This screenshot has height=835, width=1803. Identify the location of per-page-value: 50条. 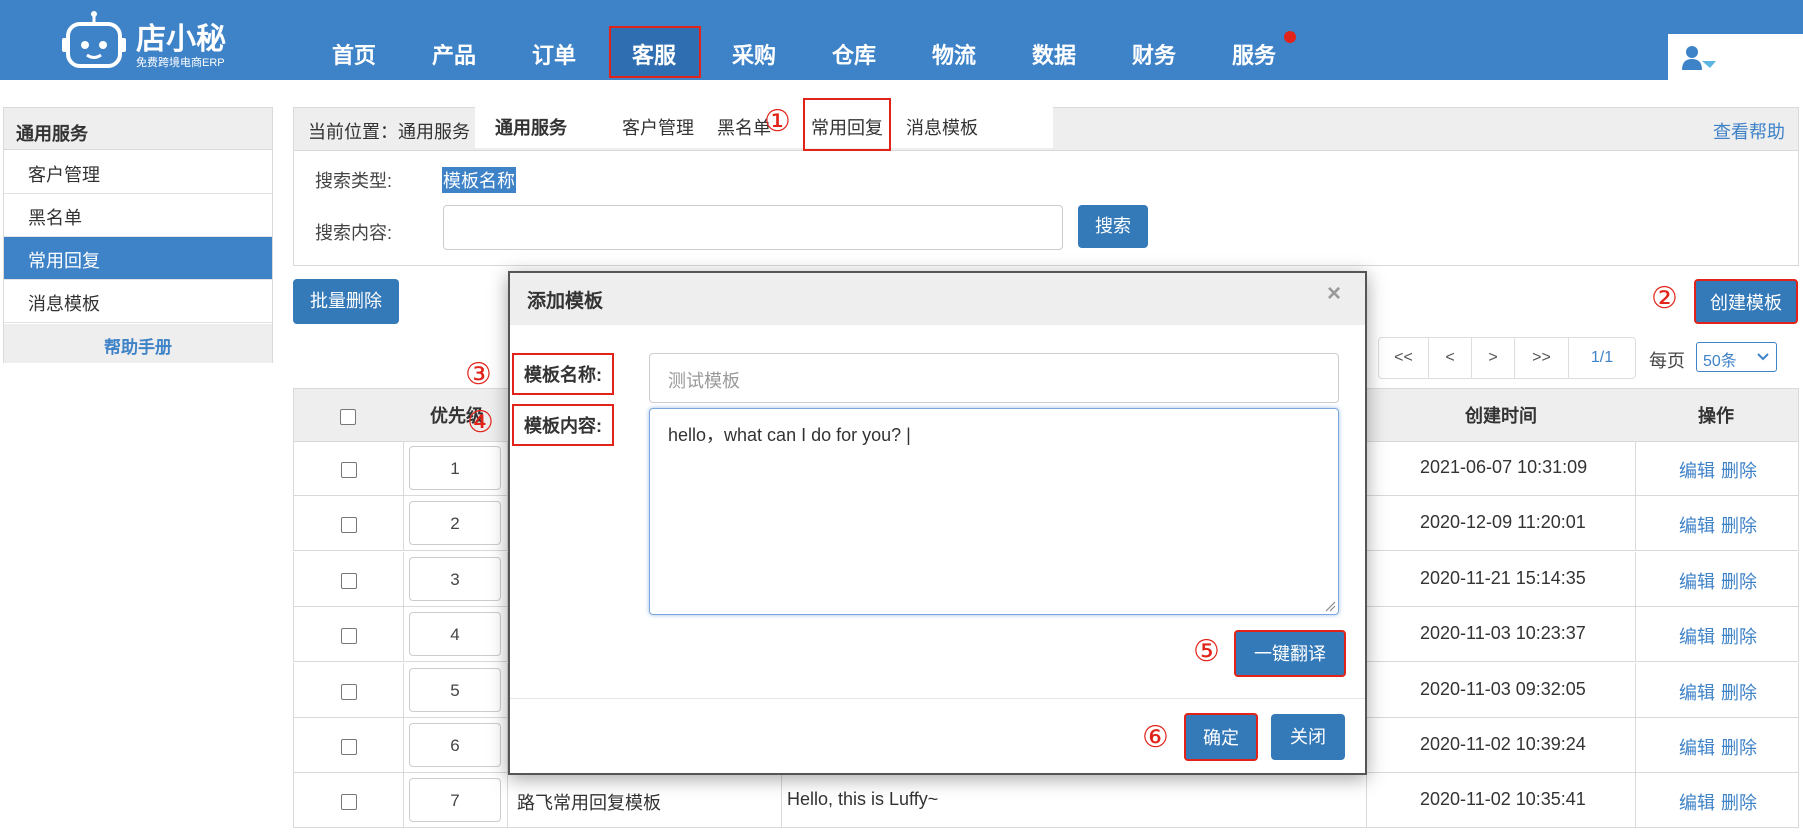
(1720, 361).